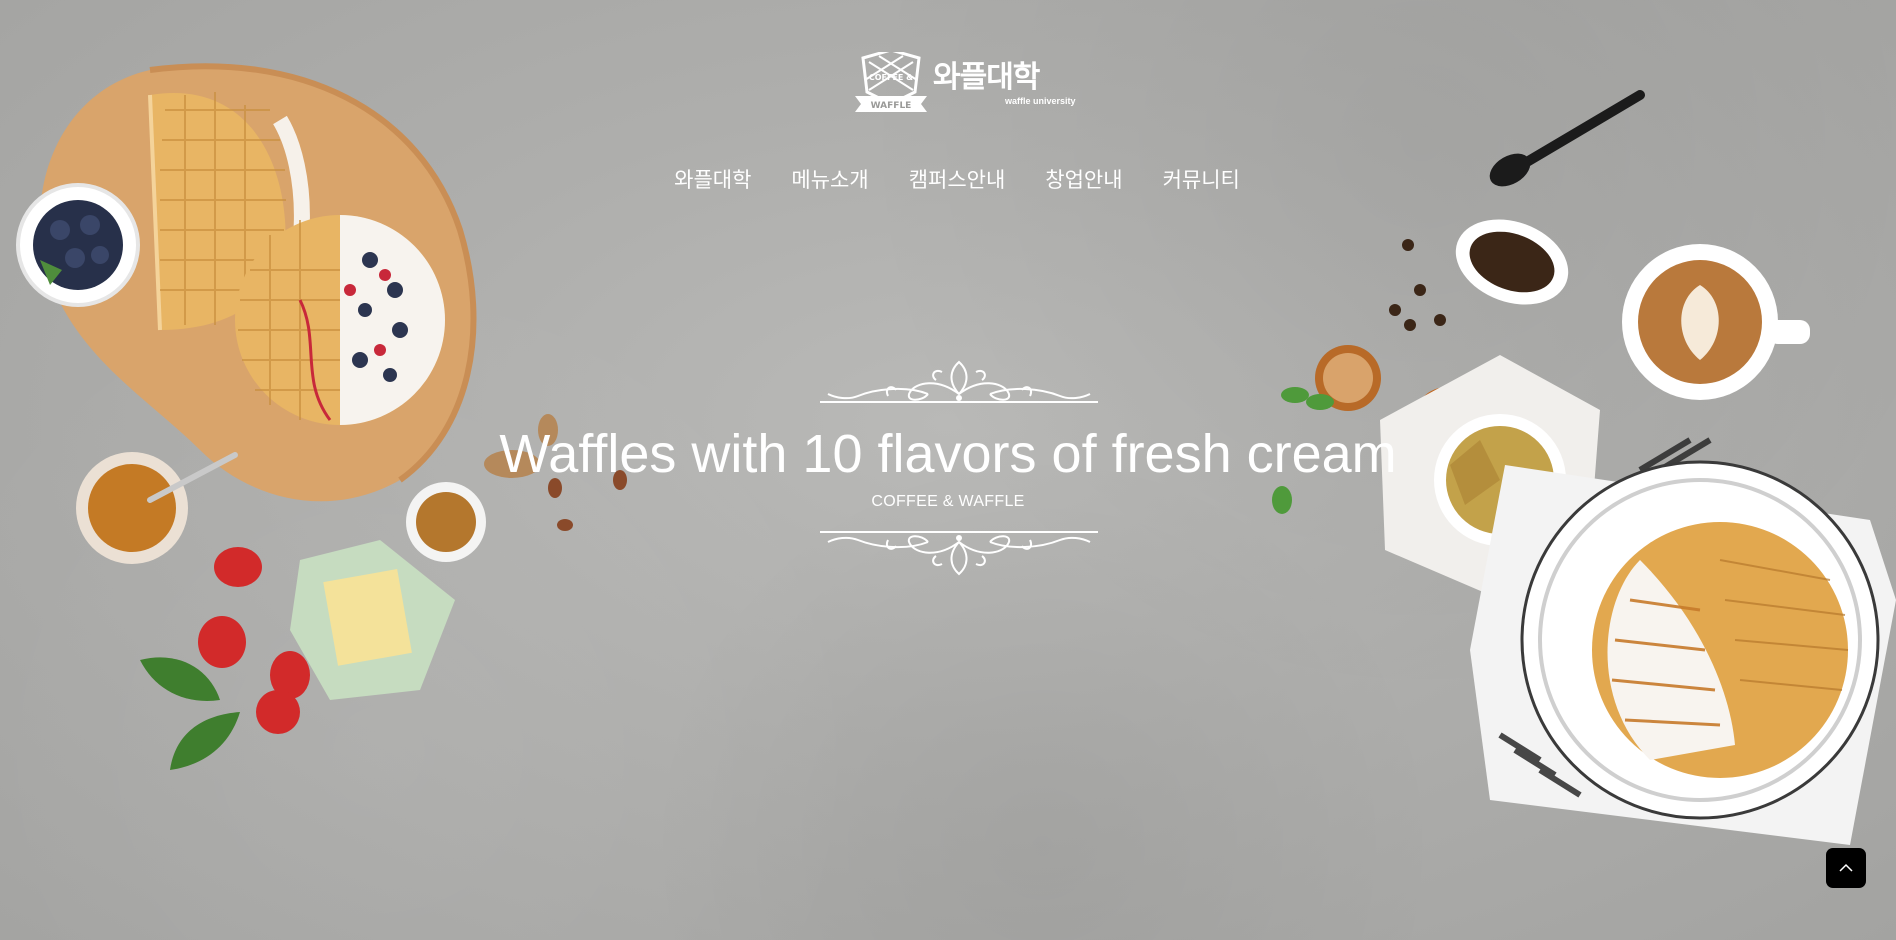 The height and width of the screenshot is (940, 1896). What do you see at coordinates (891, 106) in the screenshot?
I see `logo-badge-line2: WAFFLE` at bounding box center [891, 106].